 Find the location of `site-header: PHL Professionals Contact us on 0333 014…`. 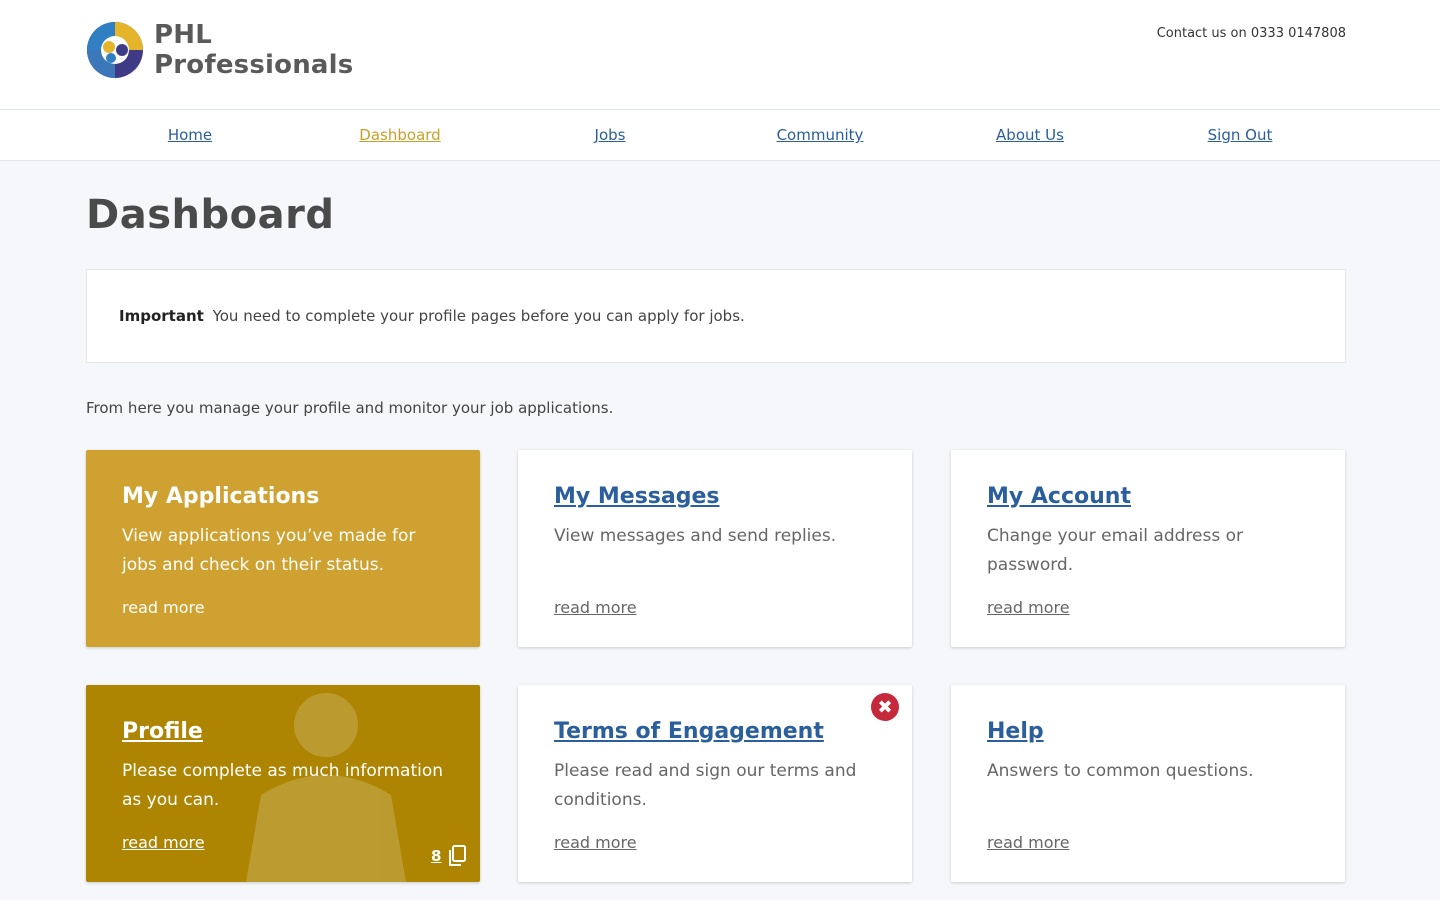

site-header: PHL Professionals Contact us on 0333 014… is located at coordinates (720, 55).